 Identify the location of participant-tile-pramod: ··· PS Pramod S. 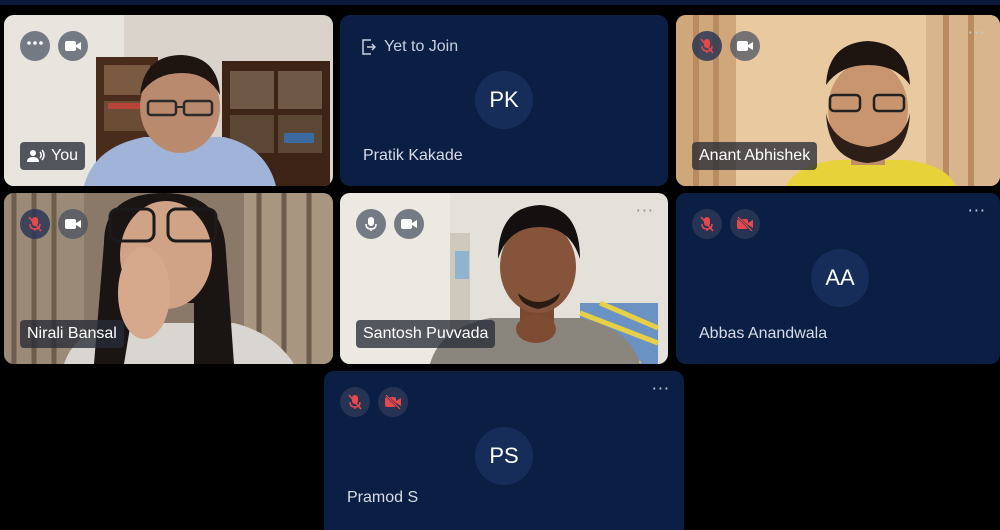
(504, 450).